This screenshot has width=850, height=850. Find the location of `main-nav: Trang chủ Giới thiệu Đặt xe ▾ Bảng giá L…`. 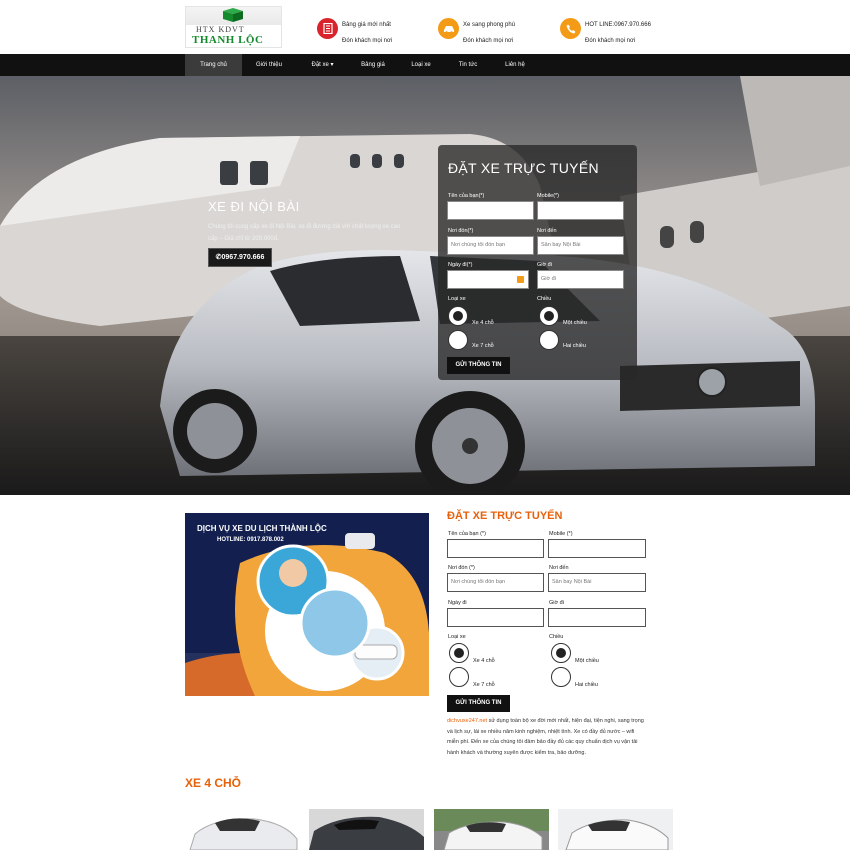

main-nav: Trang chủ Giới thiệu Đặt xe ▾ Bảng giá L… is located at coordinates (425, 65).